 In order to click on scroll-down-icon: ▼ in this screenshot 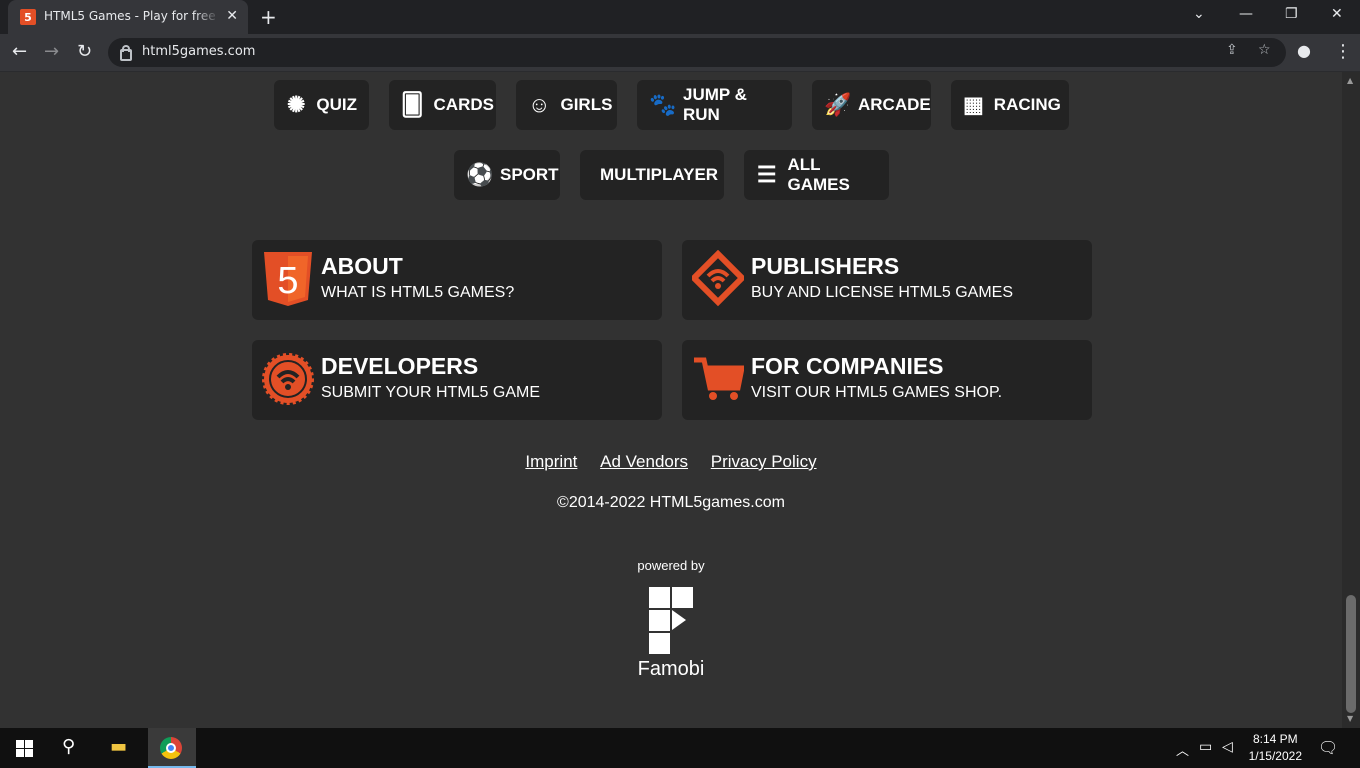, I will do `click(1350, 718)`.